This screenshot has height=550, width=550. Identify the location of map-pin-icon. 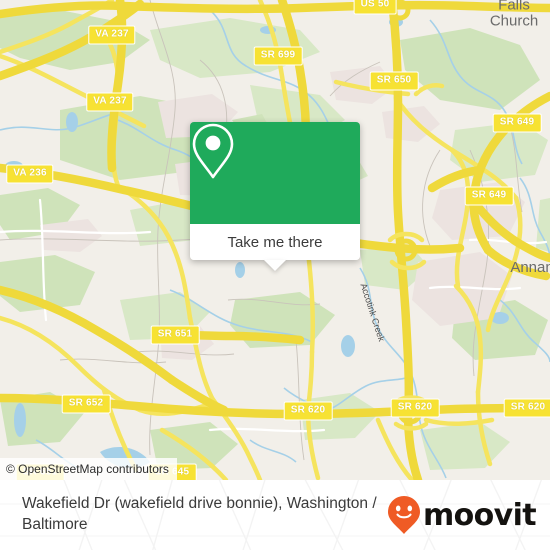
(213, 151).